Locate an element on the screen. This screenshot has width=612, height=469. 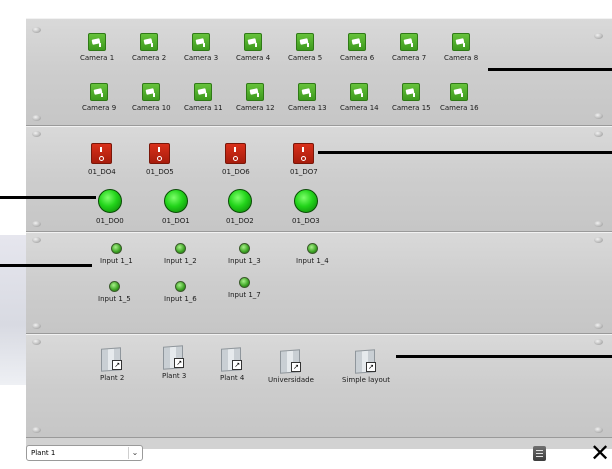
background-strip is located at coordinates (13, 310).